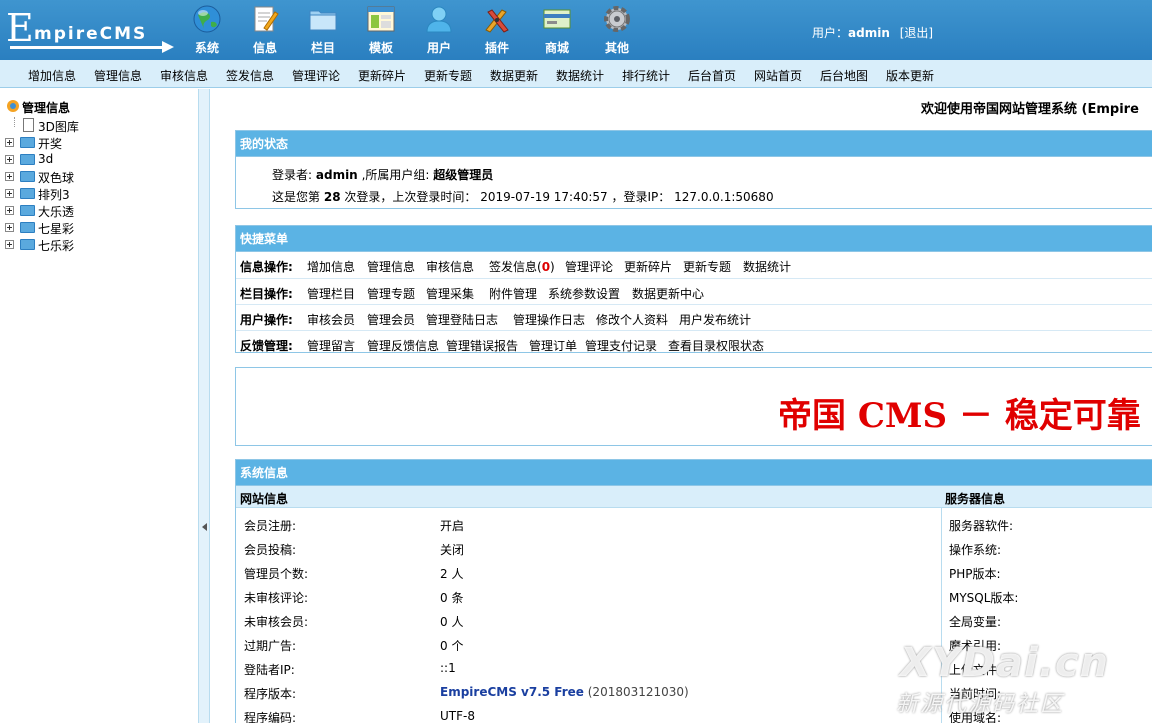  I want to click on quick-link: 管理采集, so click(450, 293).